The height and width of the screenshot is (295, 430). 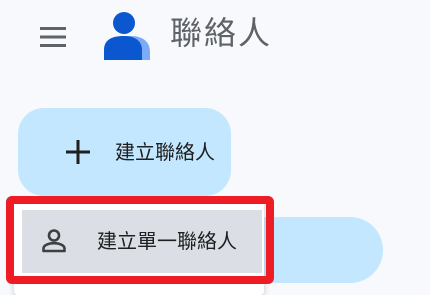 I want to click on app-title: 聯絡人, so click(x=221, y=33).